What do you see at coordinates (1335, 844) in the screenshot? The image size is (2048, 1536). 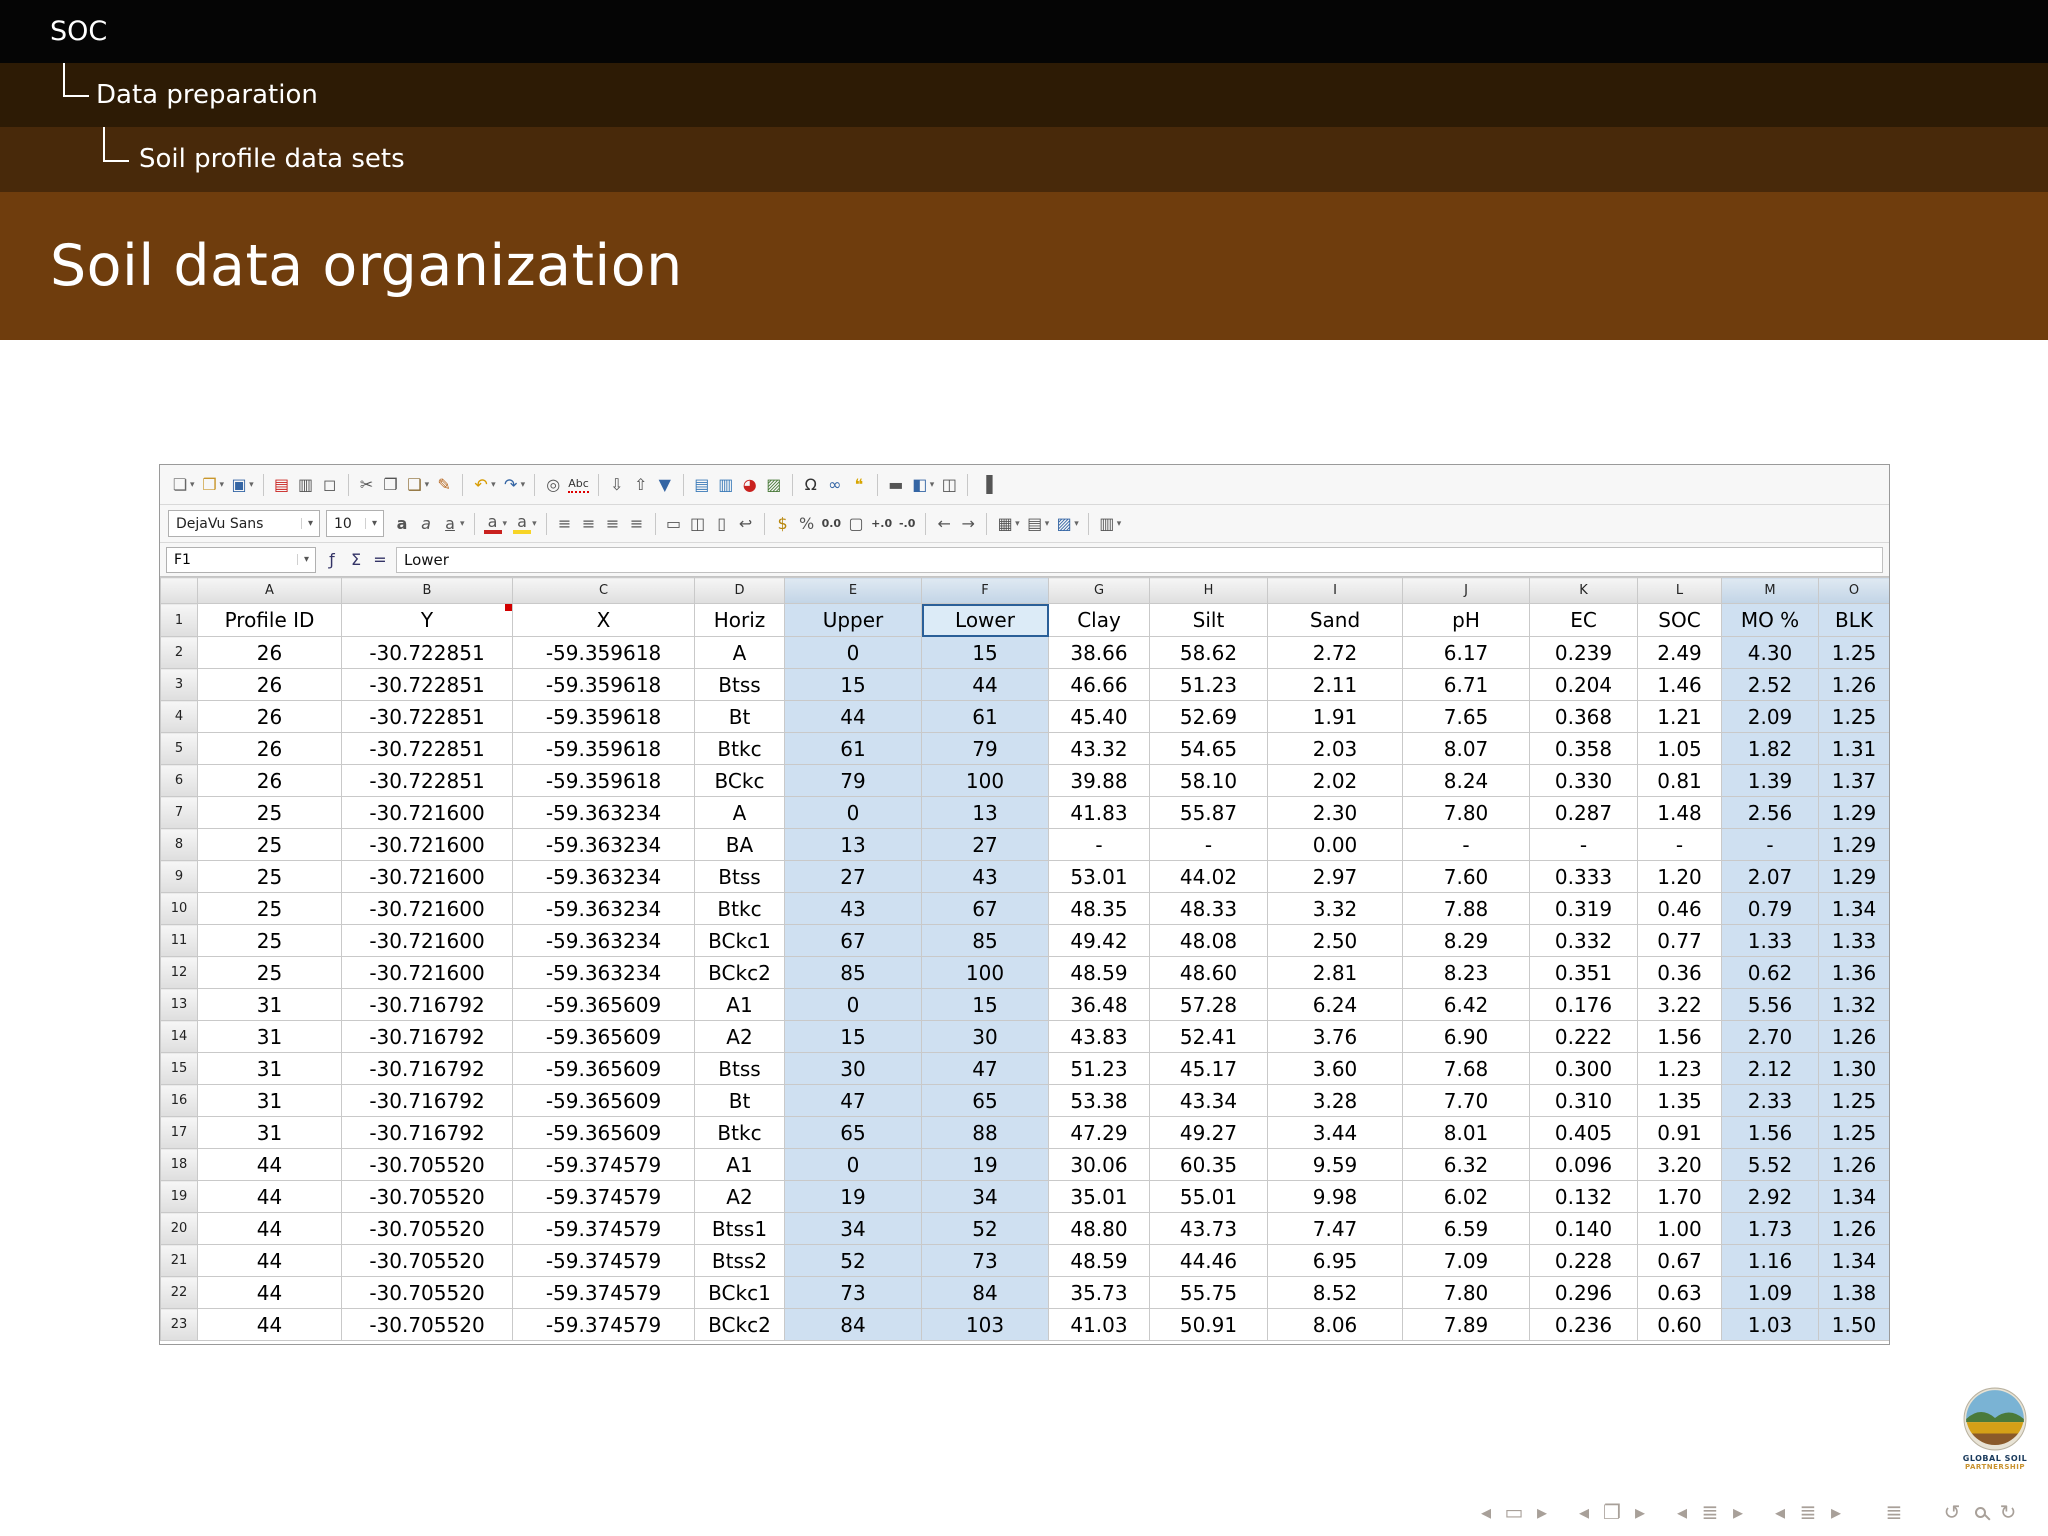 I see `cell-I8: 0.00` at bounding box center [1335, 844].